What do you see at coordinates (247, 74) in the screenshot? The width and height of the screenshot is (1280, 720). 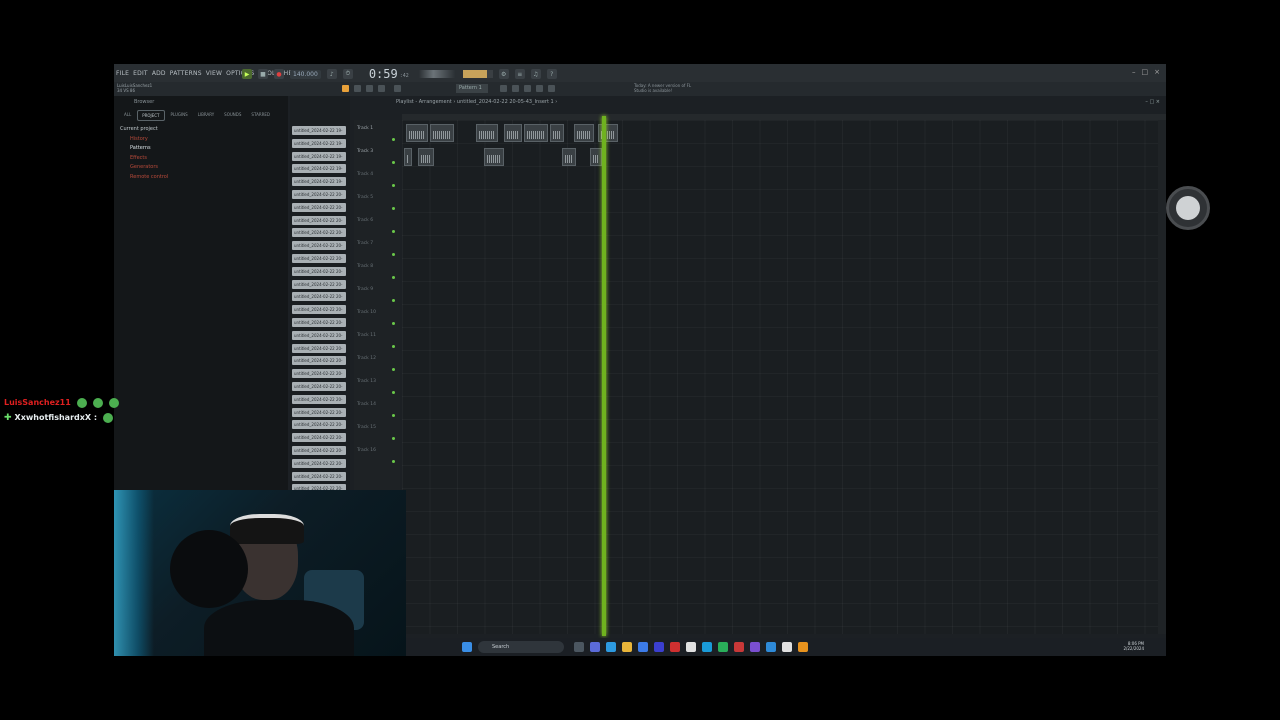 I see `play-button: ▶` at bounding box center [247, 74].